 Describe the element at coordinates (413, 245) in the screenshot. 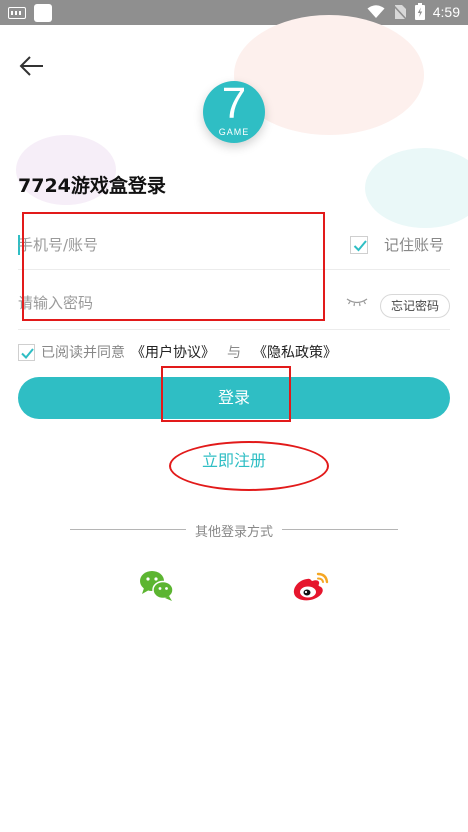

I see `remember-label: 记住账号` at that location.